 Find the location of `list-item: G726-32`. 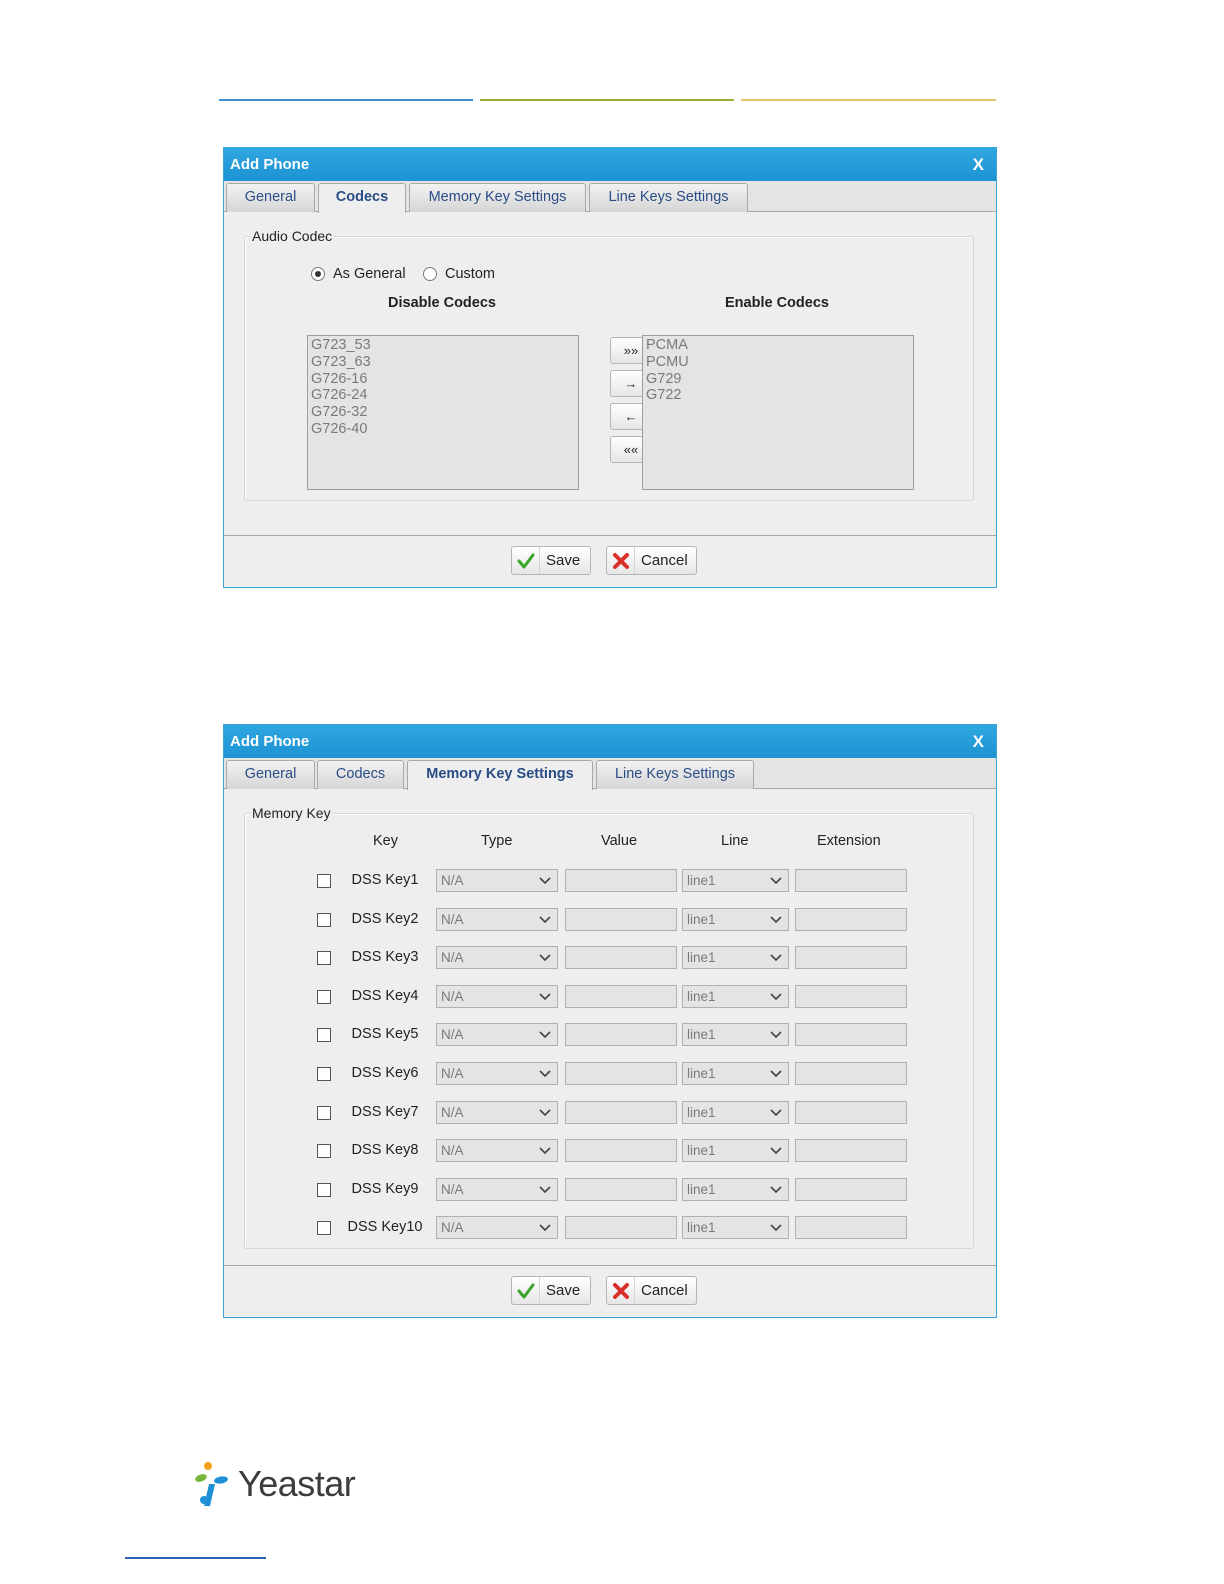

list-item: G726-32 is located at coordinates (443, 412).